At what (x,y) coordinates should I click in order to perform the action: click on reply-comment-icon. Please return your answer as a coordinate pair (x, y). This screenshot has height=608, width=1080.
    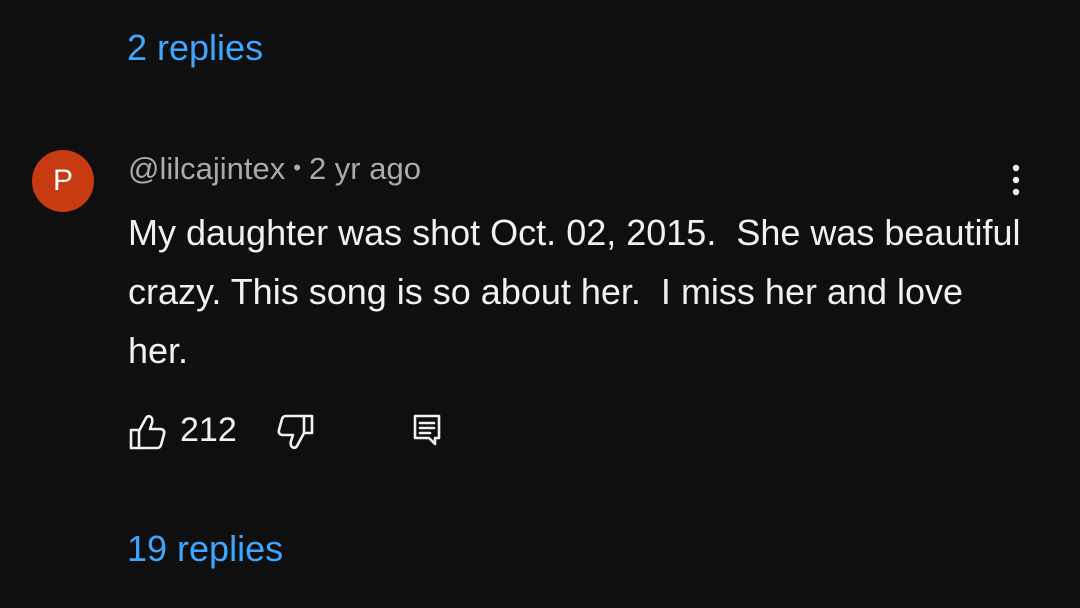
    Looking at the image, I should click on (427, 430).